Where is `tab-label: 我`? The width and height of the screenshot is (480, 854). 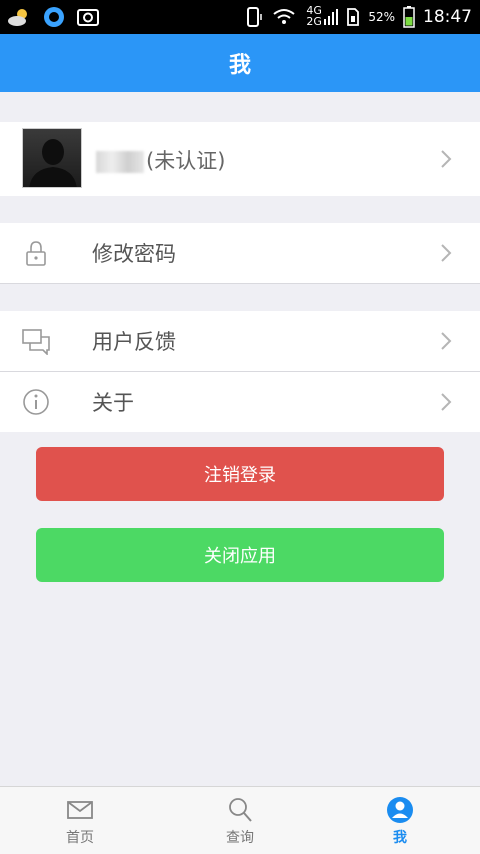
tab-label: 我 is located at coordinates (400, 838).